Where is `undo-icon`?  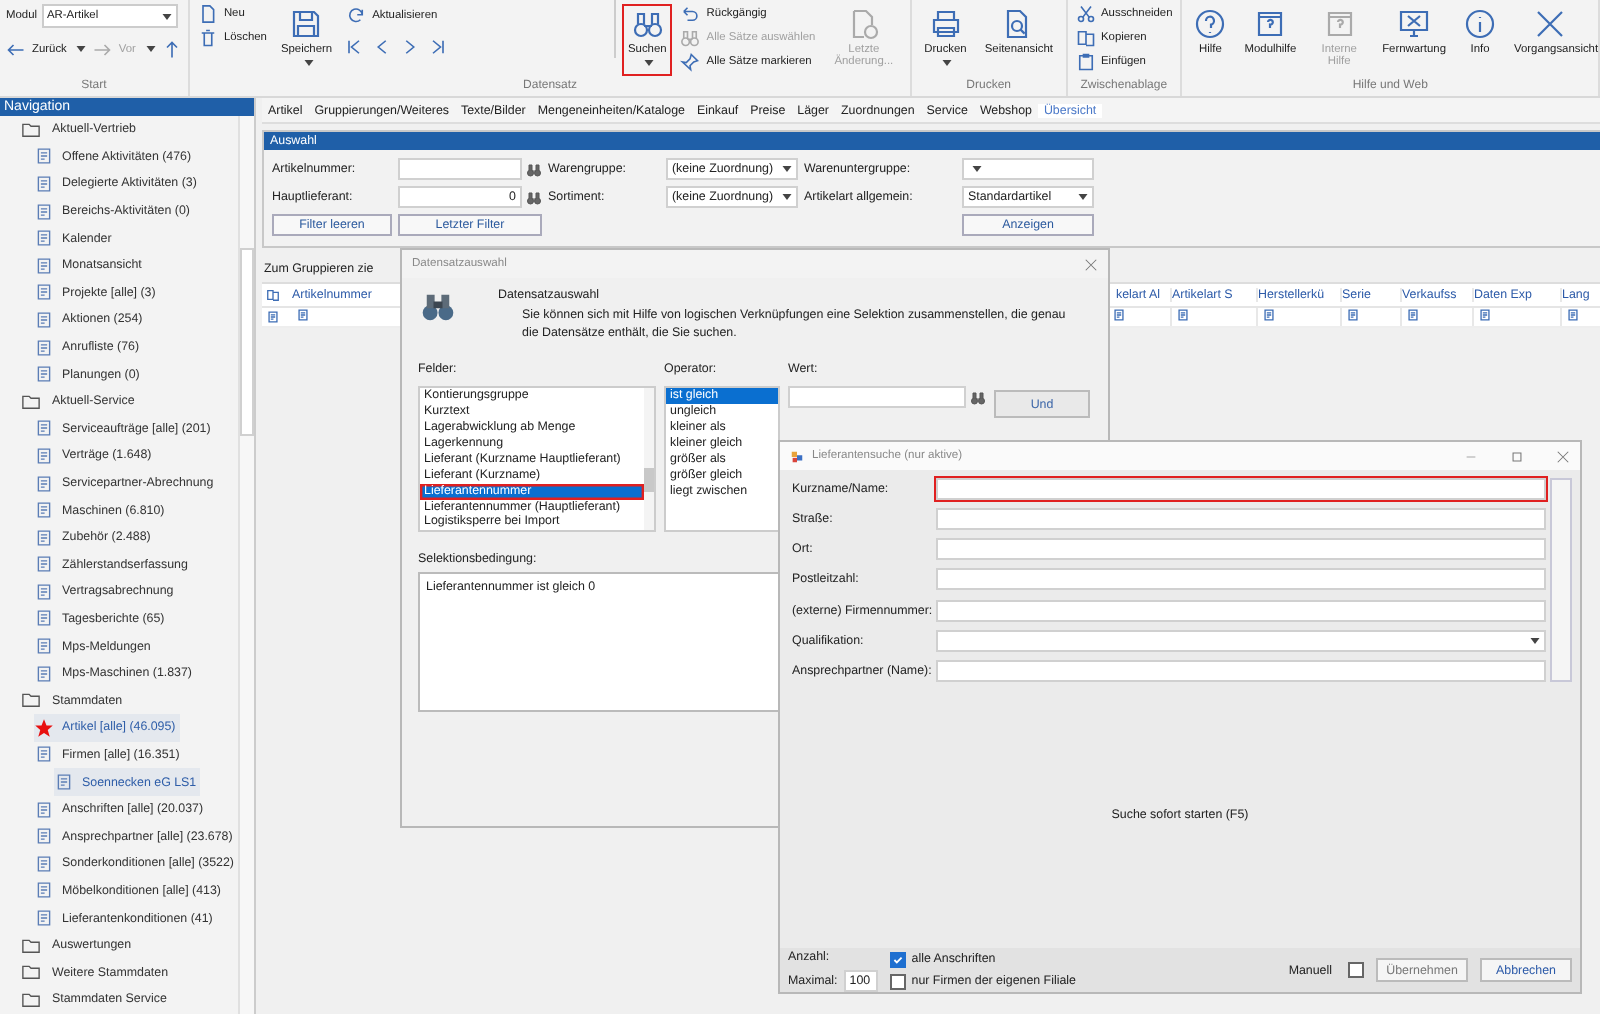 undo-icon is located at coordinates (690, 13).